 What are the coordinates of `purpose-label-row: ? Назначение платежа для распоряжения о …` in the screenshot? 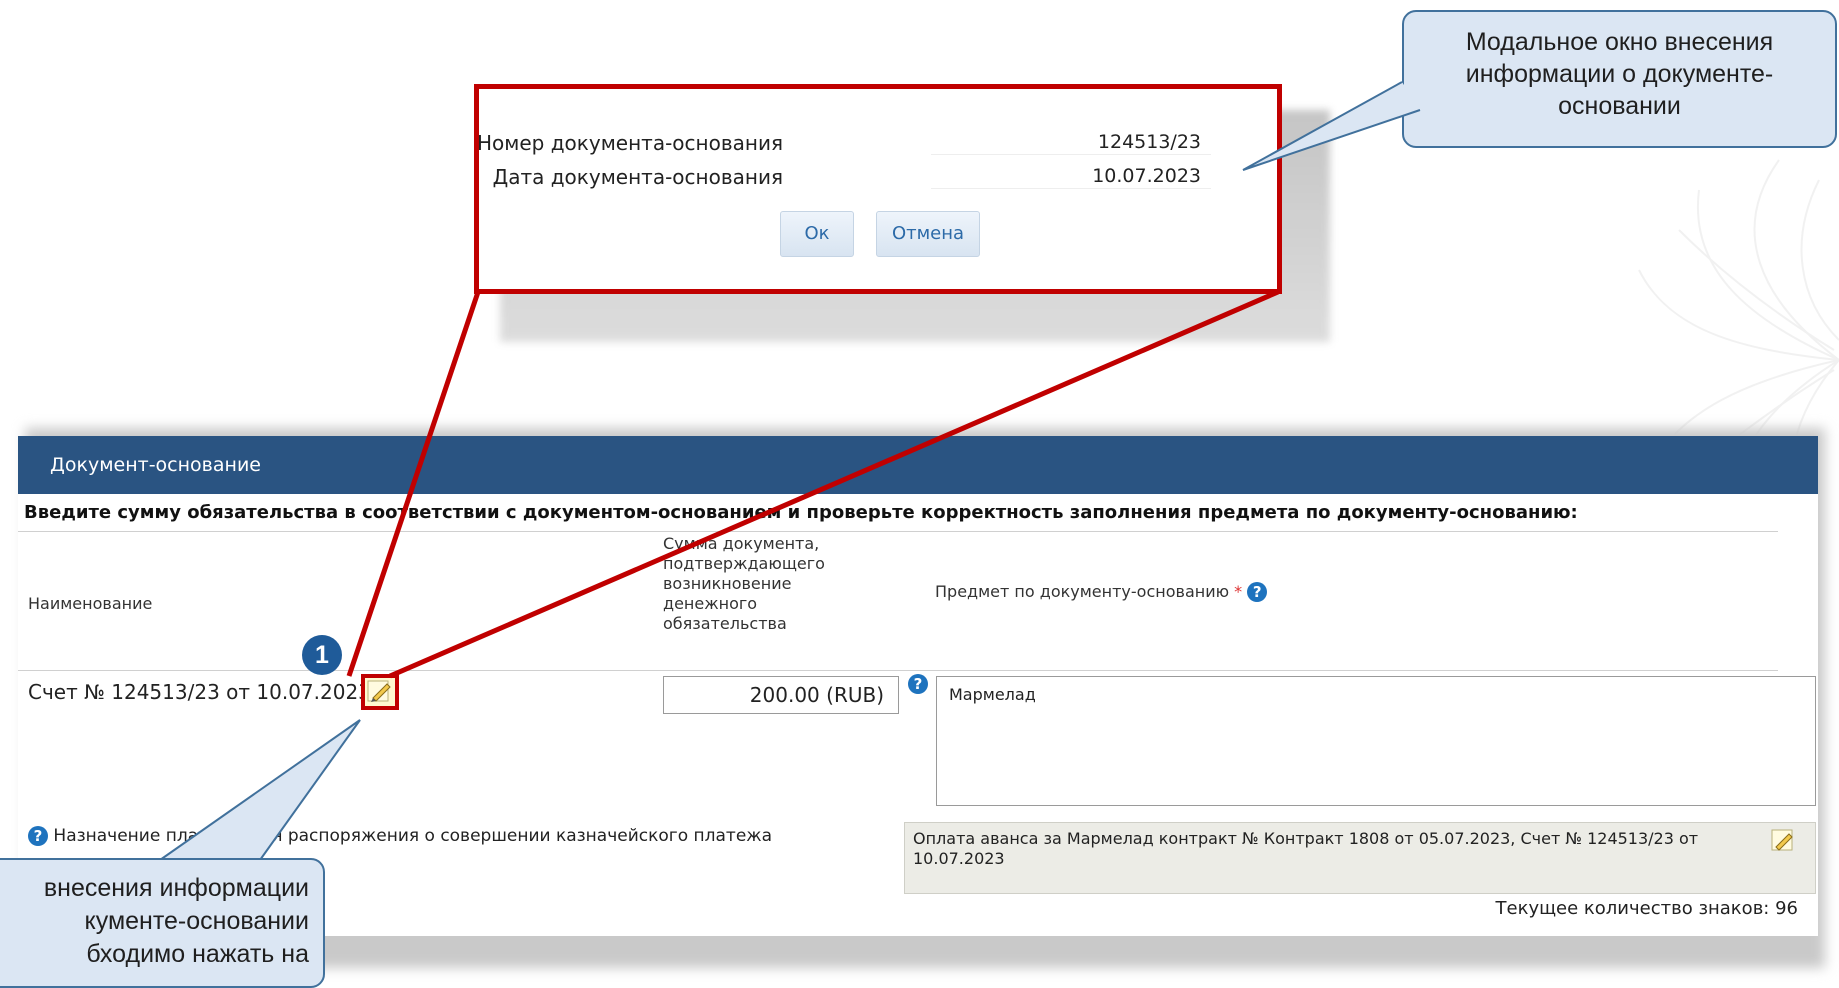 It's located at (400, 836).